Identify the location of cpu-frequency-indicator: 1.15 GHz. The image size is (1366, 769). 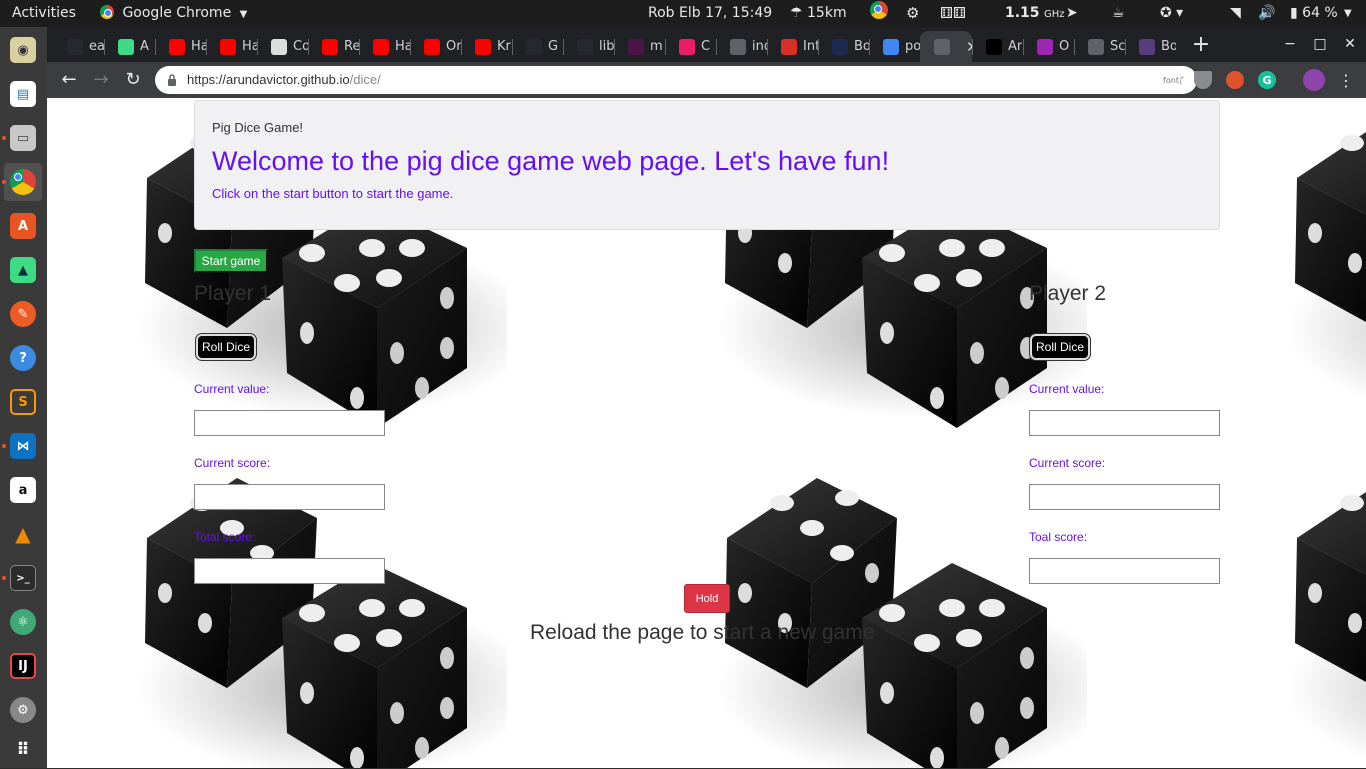
(1035, 13).